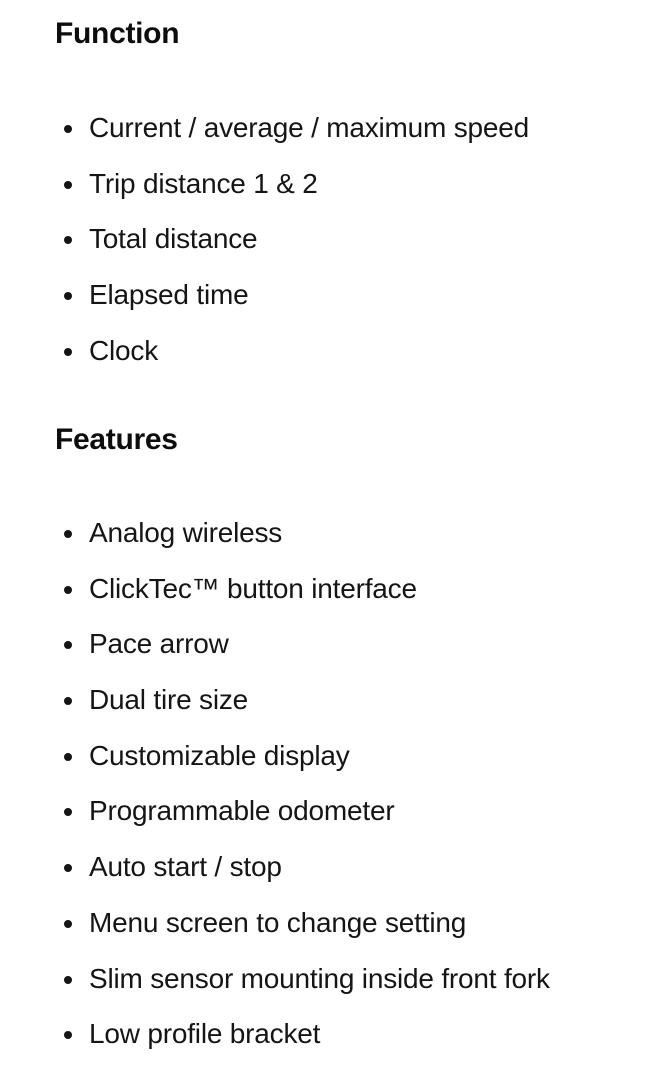 The height and width of the screenshot is (1080, 648). I want to click on list-item: Dual tire size, so click(302, 711).